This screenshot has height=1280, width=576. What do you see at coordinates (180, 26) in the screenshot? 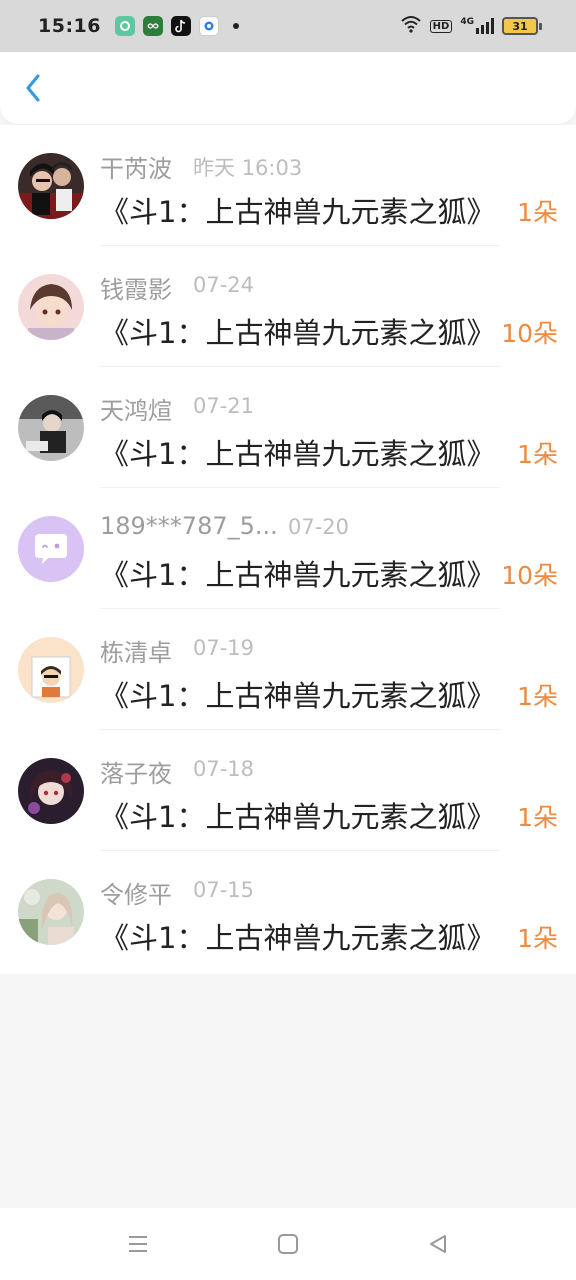
I see `app-icon-tiktok` at bounding box center [180, 26].